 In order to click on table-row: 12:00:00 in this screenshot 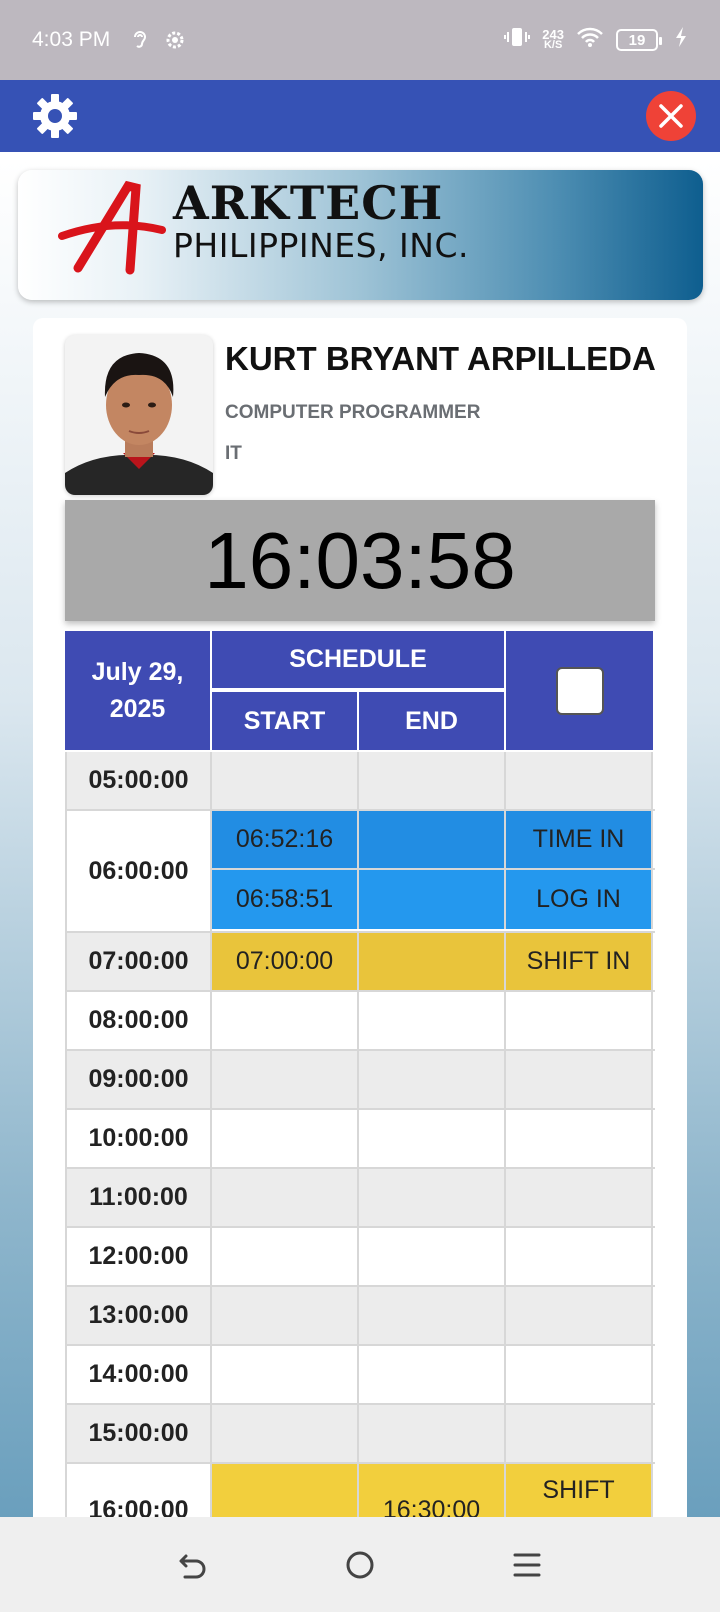, I will do `click(360, 1257)`.